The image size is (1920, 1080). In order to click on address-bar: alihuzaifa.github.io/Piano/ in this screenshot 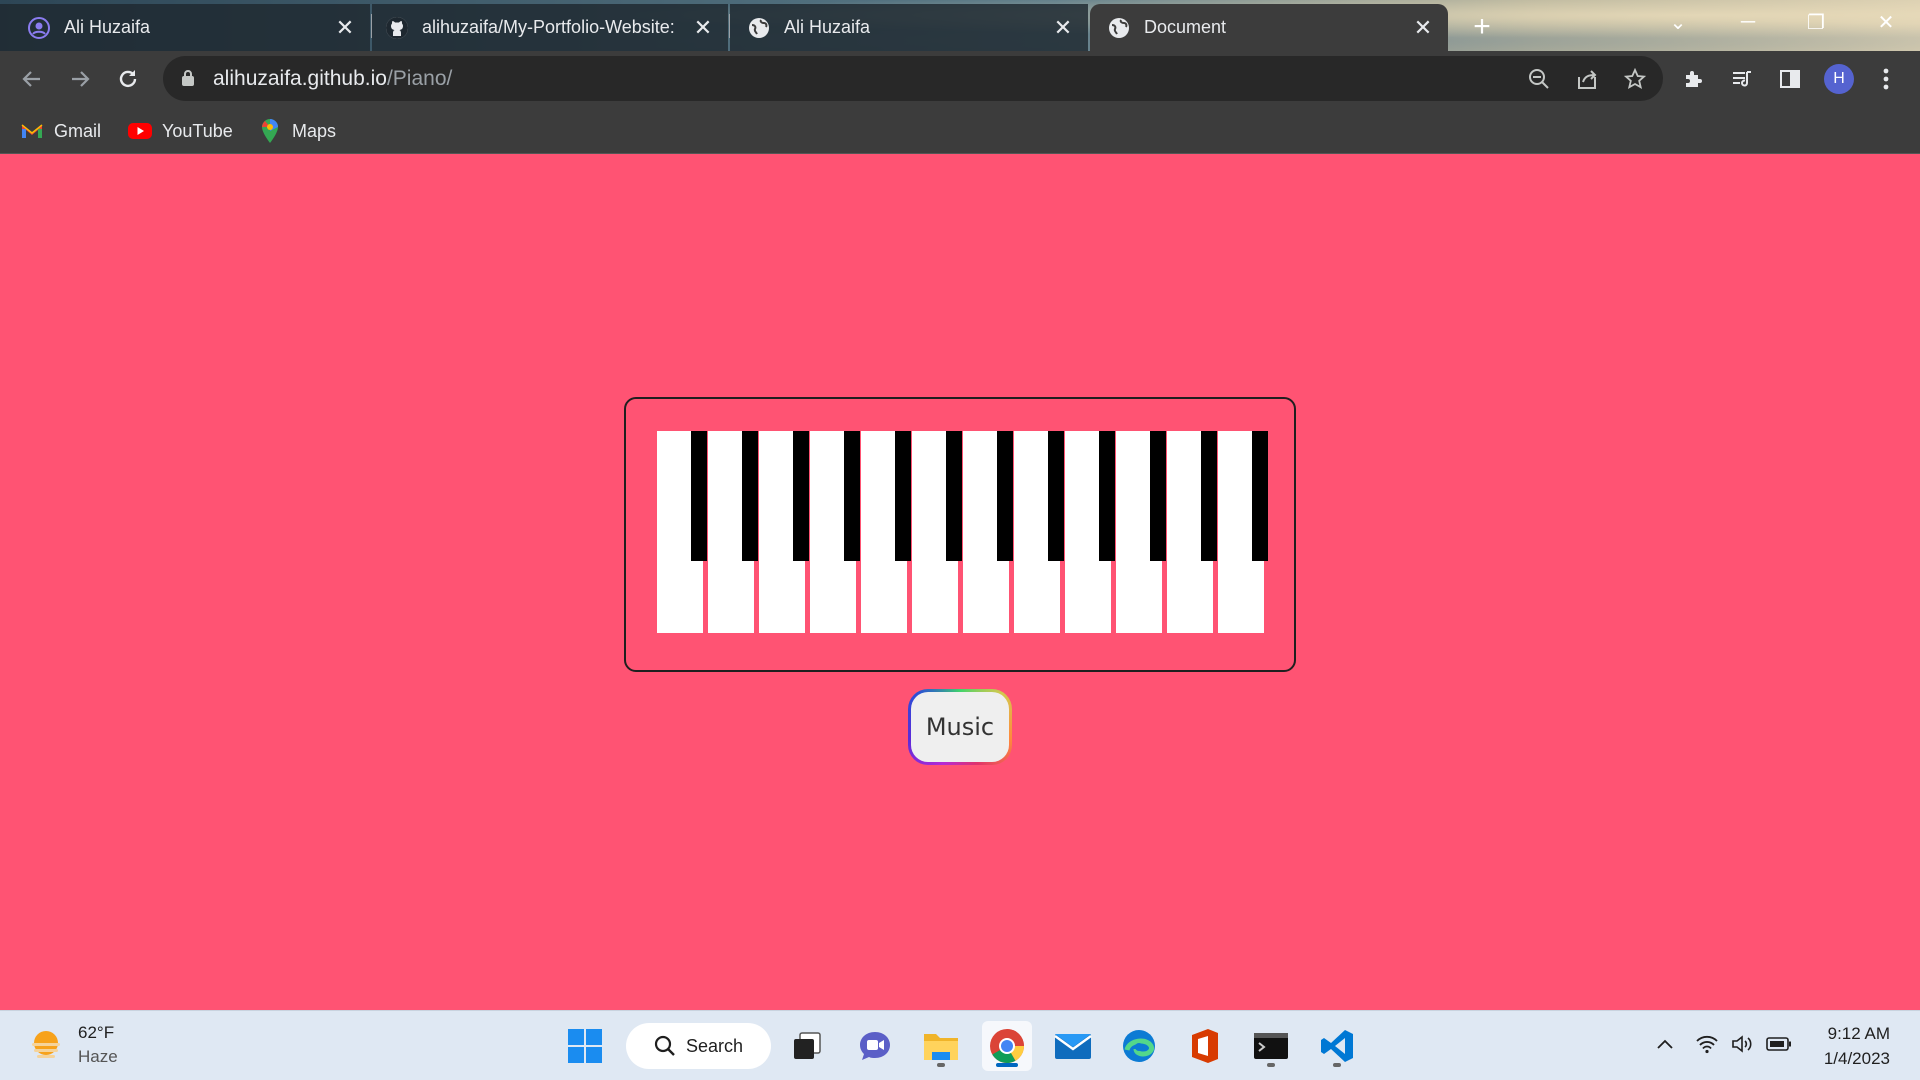, I will do `click(913, 78)`.